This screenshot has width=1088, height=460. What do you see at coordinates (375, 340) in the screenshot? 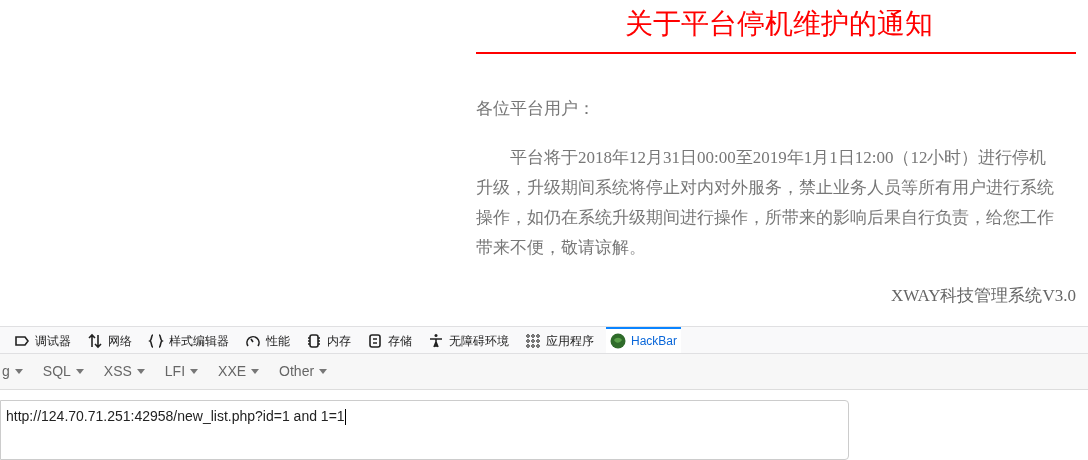
I see `storage-icon` at bounding box center [375, 340].